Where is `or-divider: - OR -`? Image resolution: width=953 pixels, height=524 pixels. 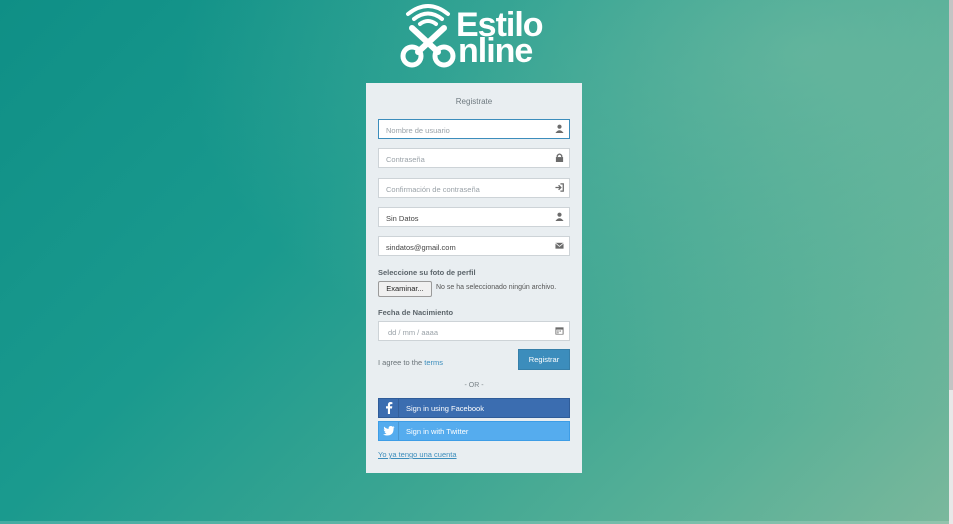
or-divider: - OR - is located at coordinates (474, 385).